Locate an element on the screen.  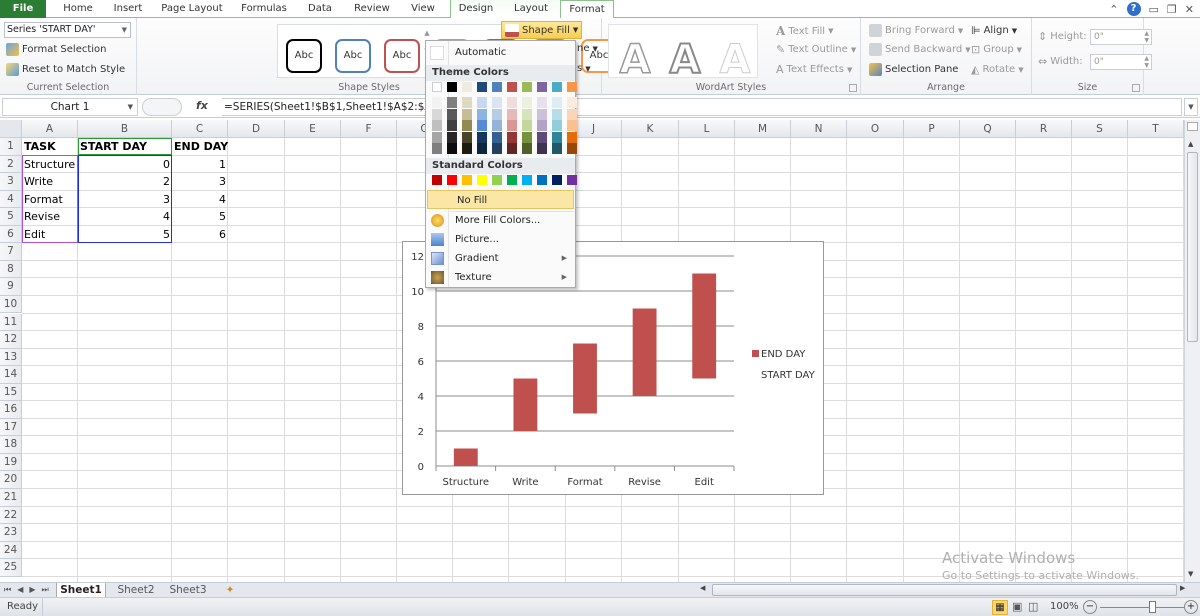
expand-formula-bar-icon: ▼ is located at coordinates (1191, 107).